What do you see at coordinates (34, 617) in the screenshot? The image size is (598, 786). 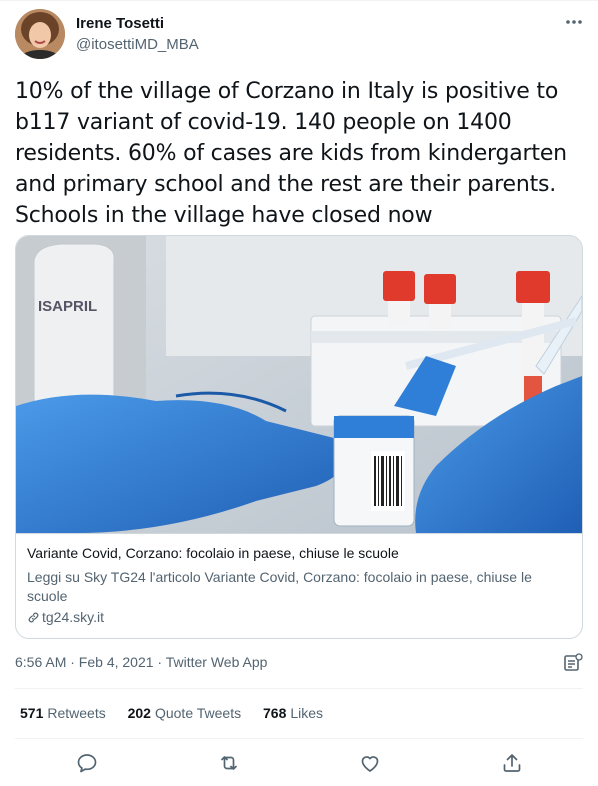 I see `link-icon` at bounding box center [34, 617].